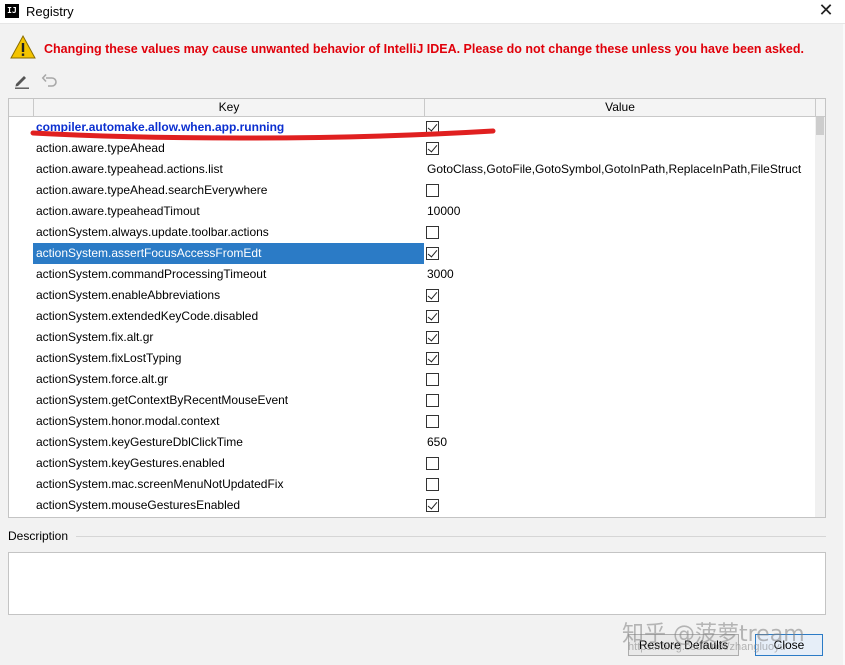  I want to click on revert-icon, so click(50, 80).